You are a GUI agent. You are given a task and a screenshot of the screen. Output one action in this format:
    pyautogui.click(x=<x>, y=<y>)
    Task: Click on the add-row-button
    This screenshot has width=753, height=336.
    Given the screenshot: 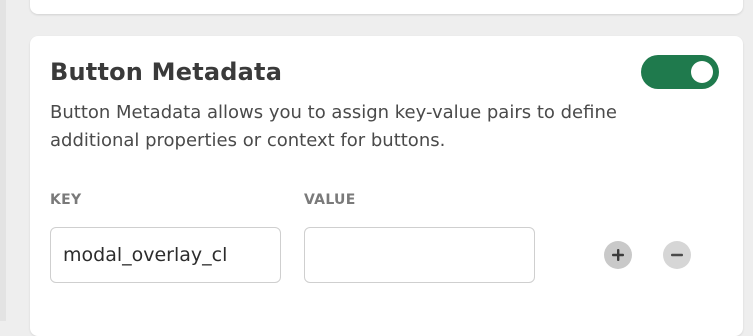 What is the action you would take?
    pyautogui.click(x=618, y=255)
    